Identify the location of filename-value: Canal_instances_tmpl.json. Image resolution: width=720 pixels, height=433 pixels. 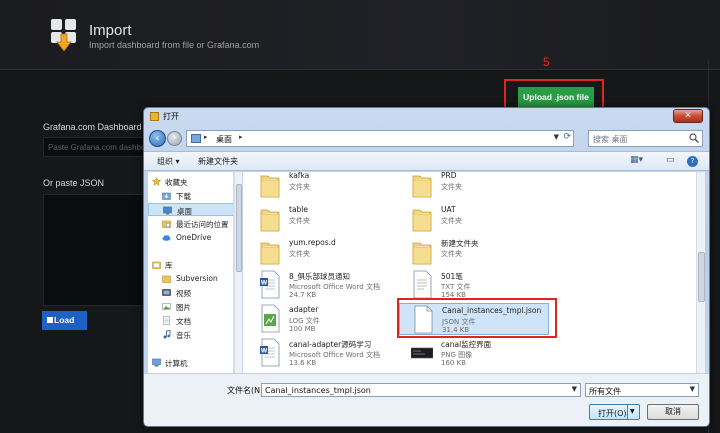
(318, 390).